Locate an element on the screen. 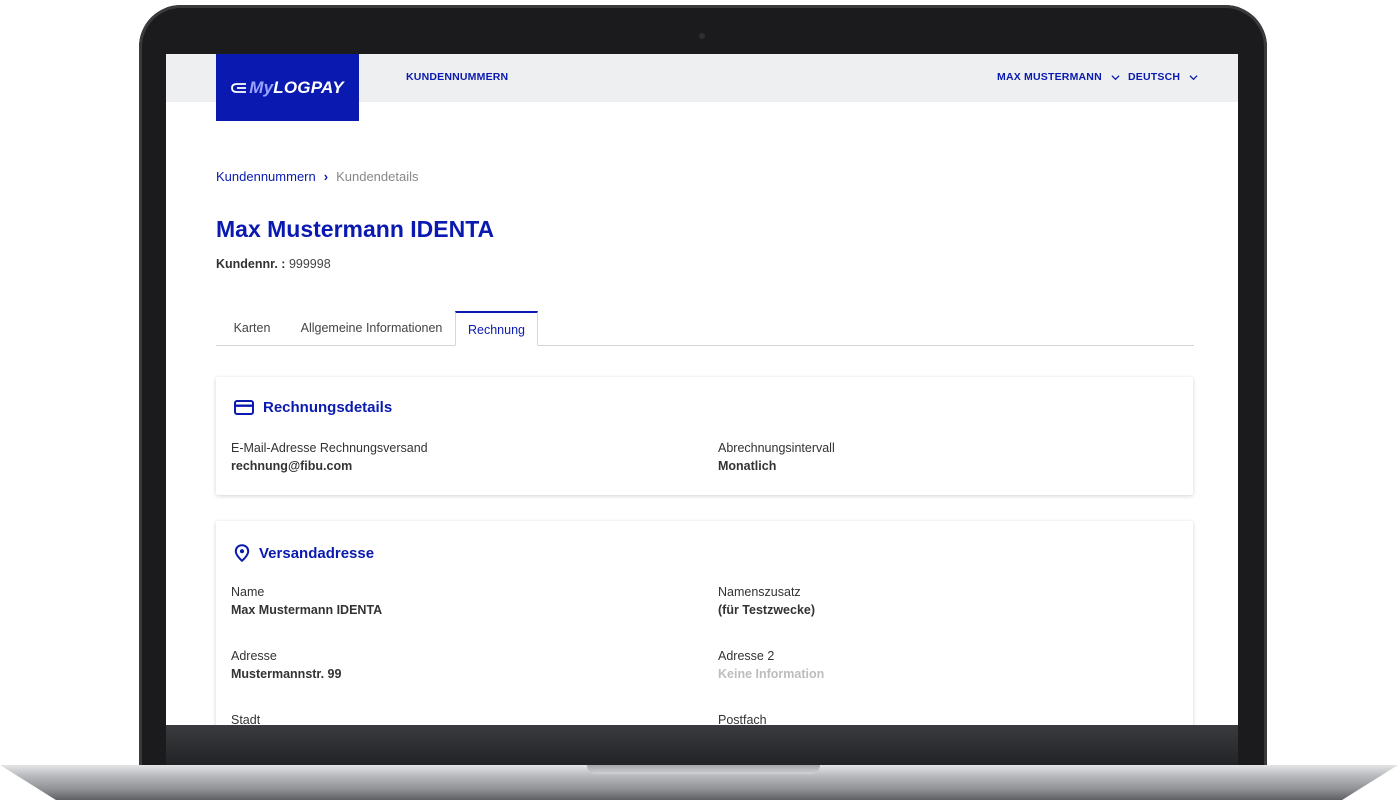 Image resolution: width=1398 pixels, height=800 pixels. breadcrumb: Kundennummern › Kundendetails is located at coordinates (317, 176).